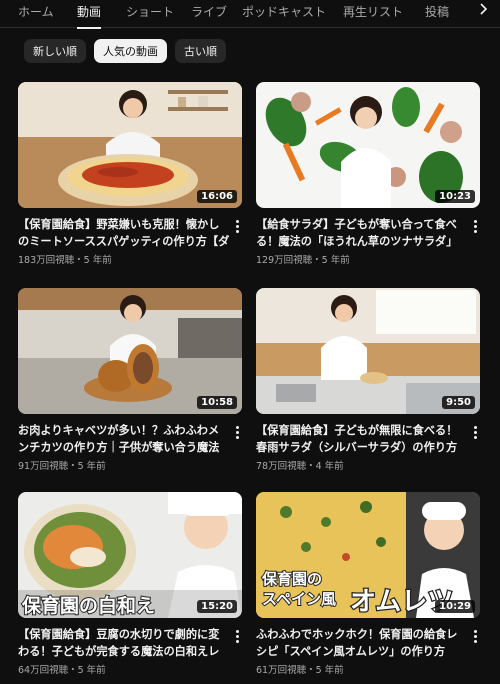 Image resolution: width=500 pixels, height=684 pixels. I want to click on video-meta: 64万回視聴・5 年前, so click(62, 670).